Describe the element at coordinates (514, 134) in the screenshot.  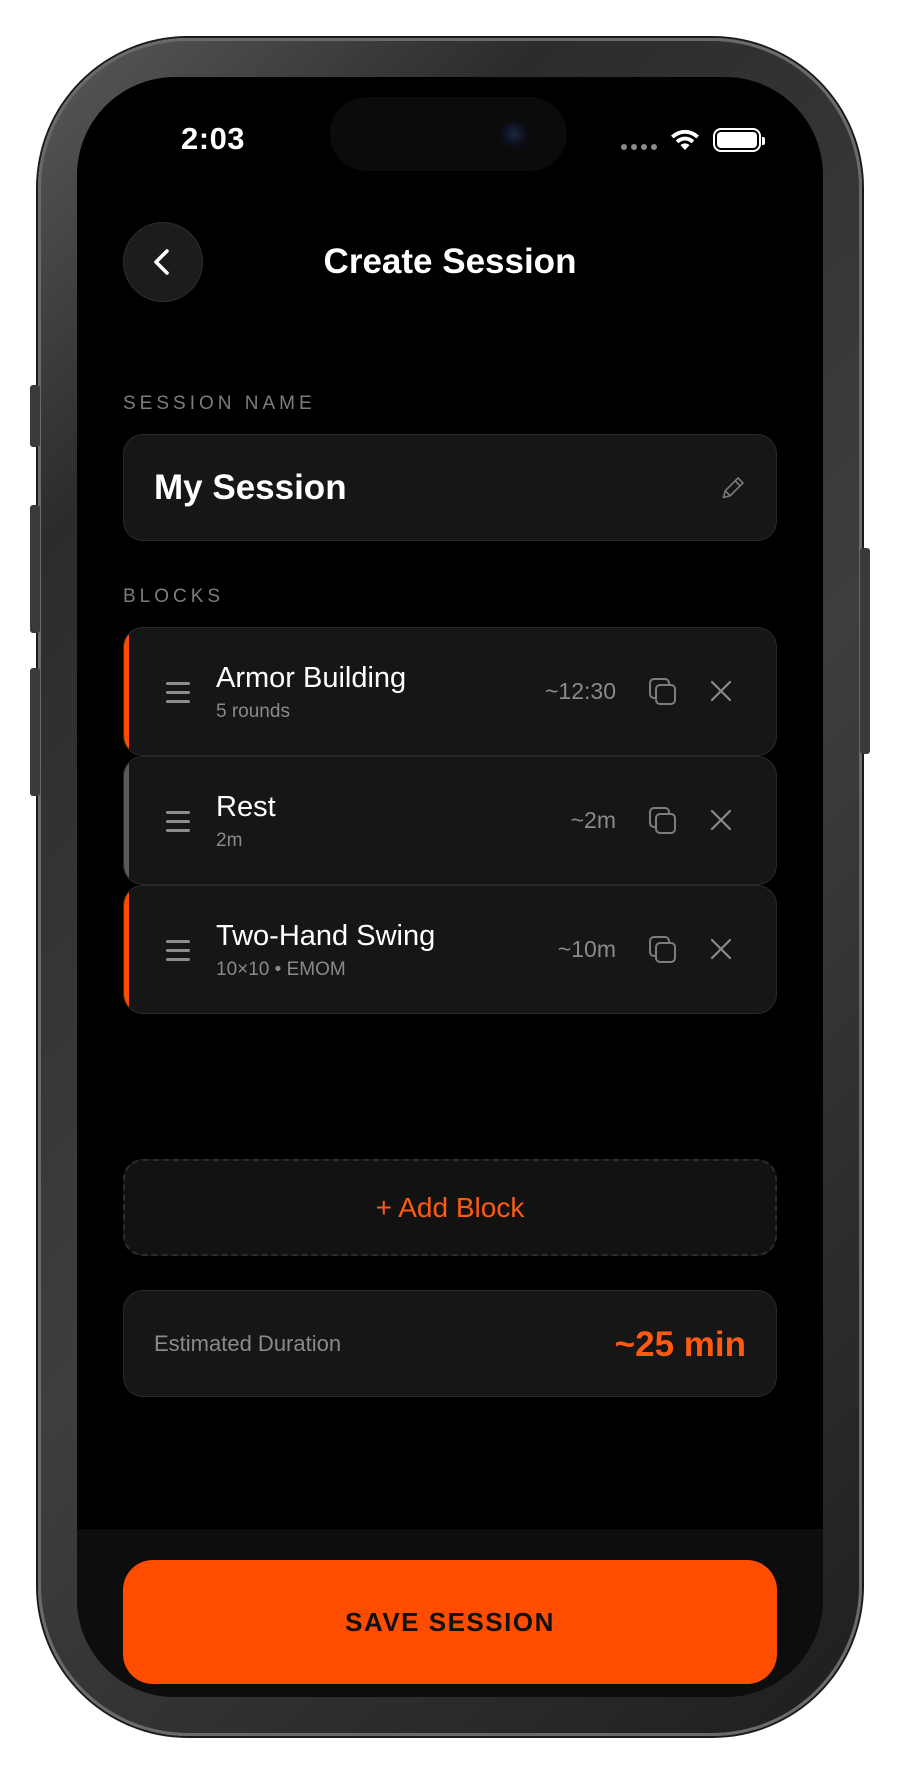
I see `camera-icon` at that location.